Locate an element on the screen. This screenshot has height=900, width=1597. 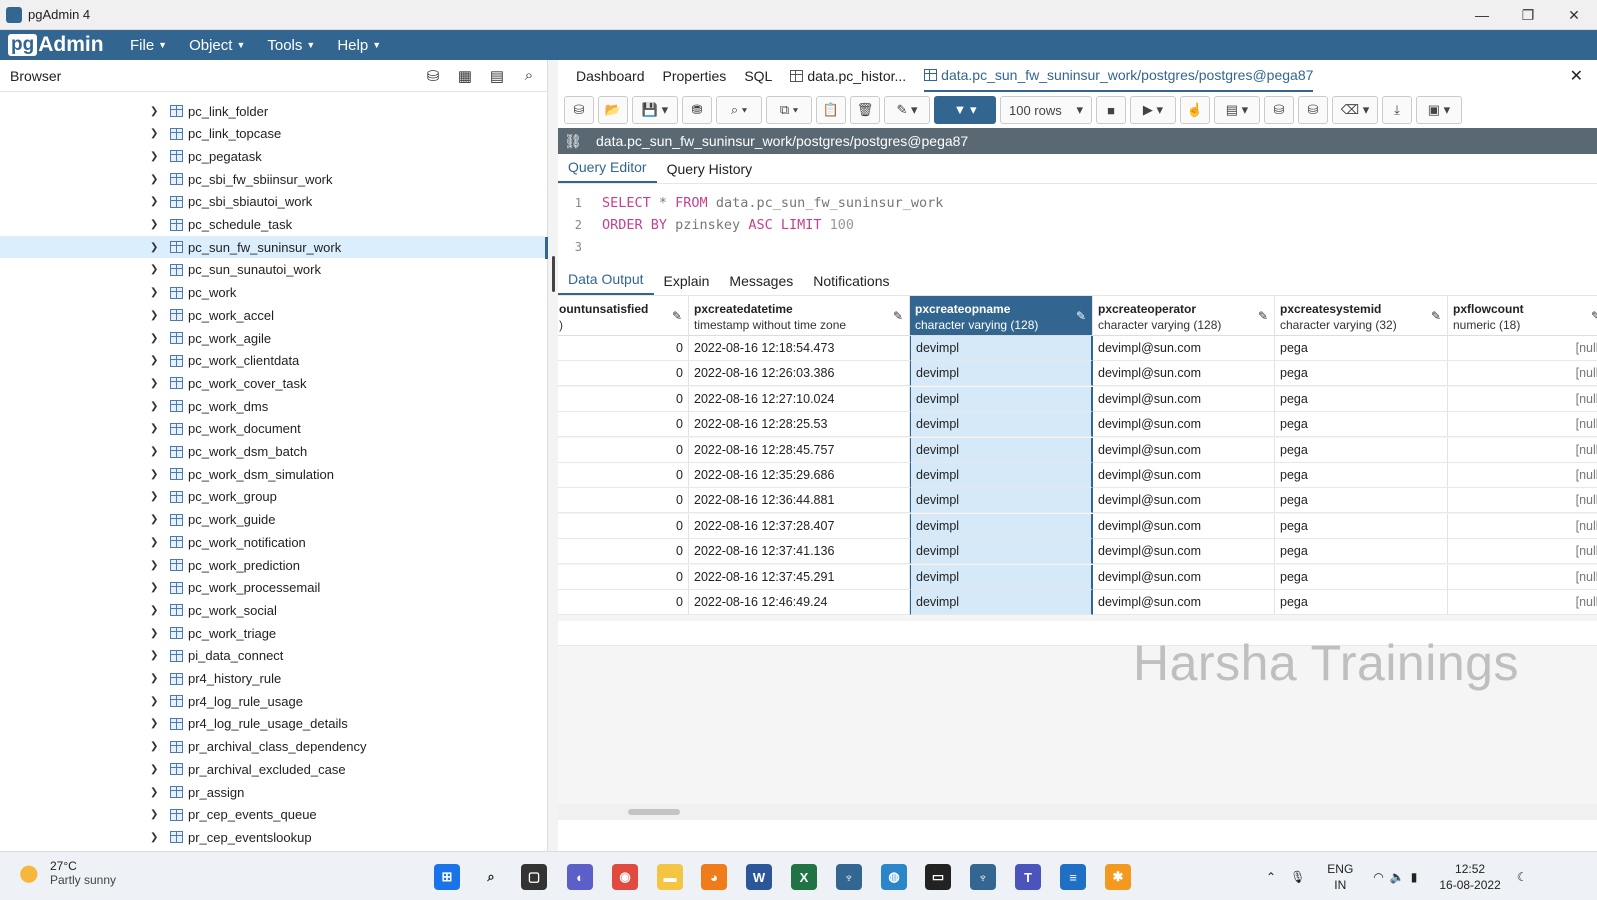
app-icon: ✱ is located at coordinates (1118, 877).